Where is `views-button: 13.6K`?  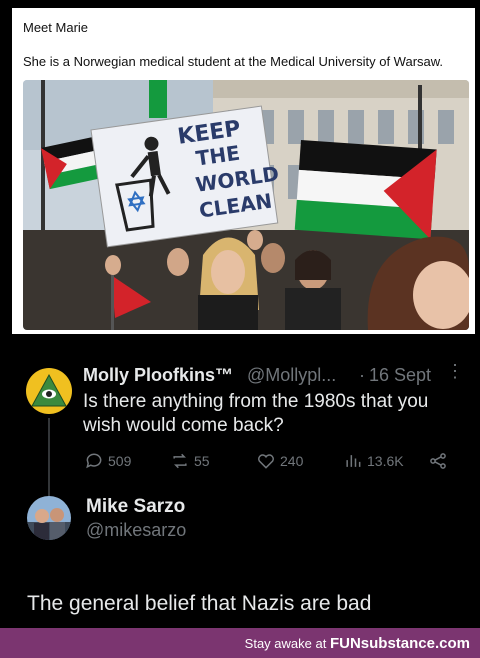 views-button: 13.6K is located at coordinates (373, 461).